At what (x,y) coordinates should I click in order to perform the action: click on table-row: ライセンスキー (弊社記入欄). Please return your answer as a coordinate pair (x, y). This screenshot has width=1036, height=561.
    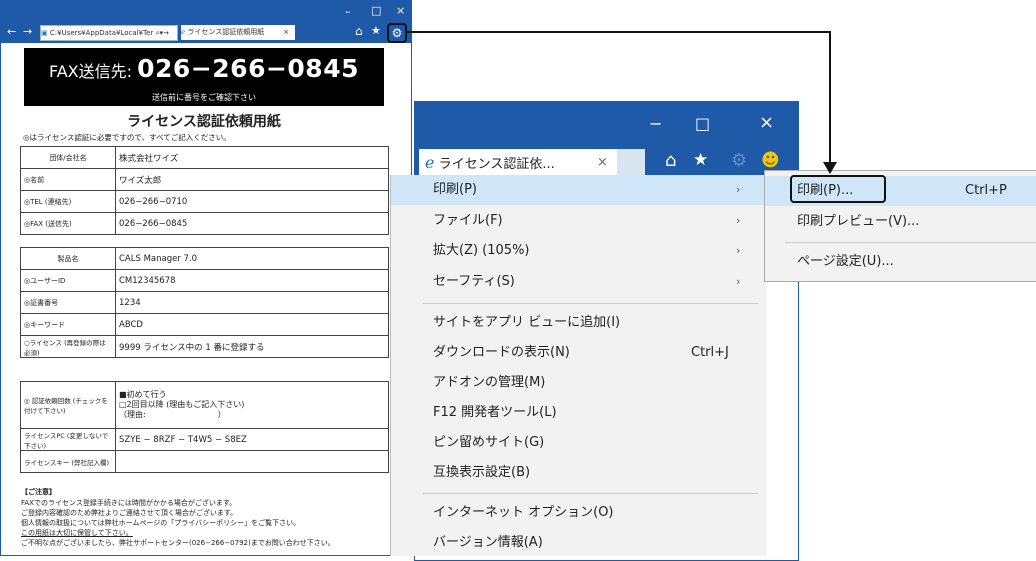
    Looking at the image, I should click on (204, 461).